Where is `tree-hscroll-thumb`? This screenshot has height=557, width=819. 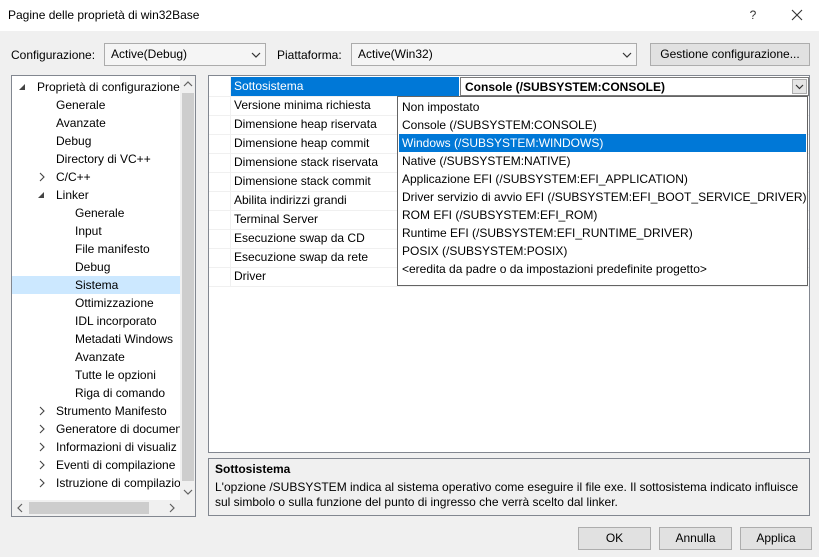
tree-hscroll-thumb is located at coordinates (89, 508).